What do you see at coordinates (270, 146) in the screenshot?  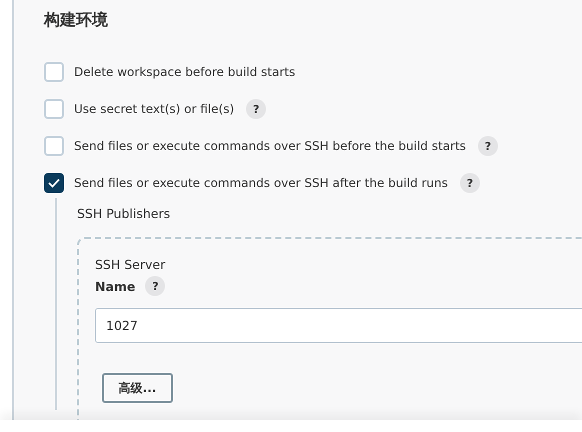 I see `option-label: Send files or execute commands over SSH before the build starts` at bounding box center [270, 146].